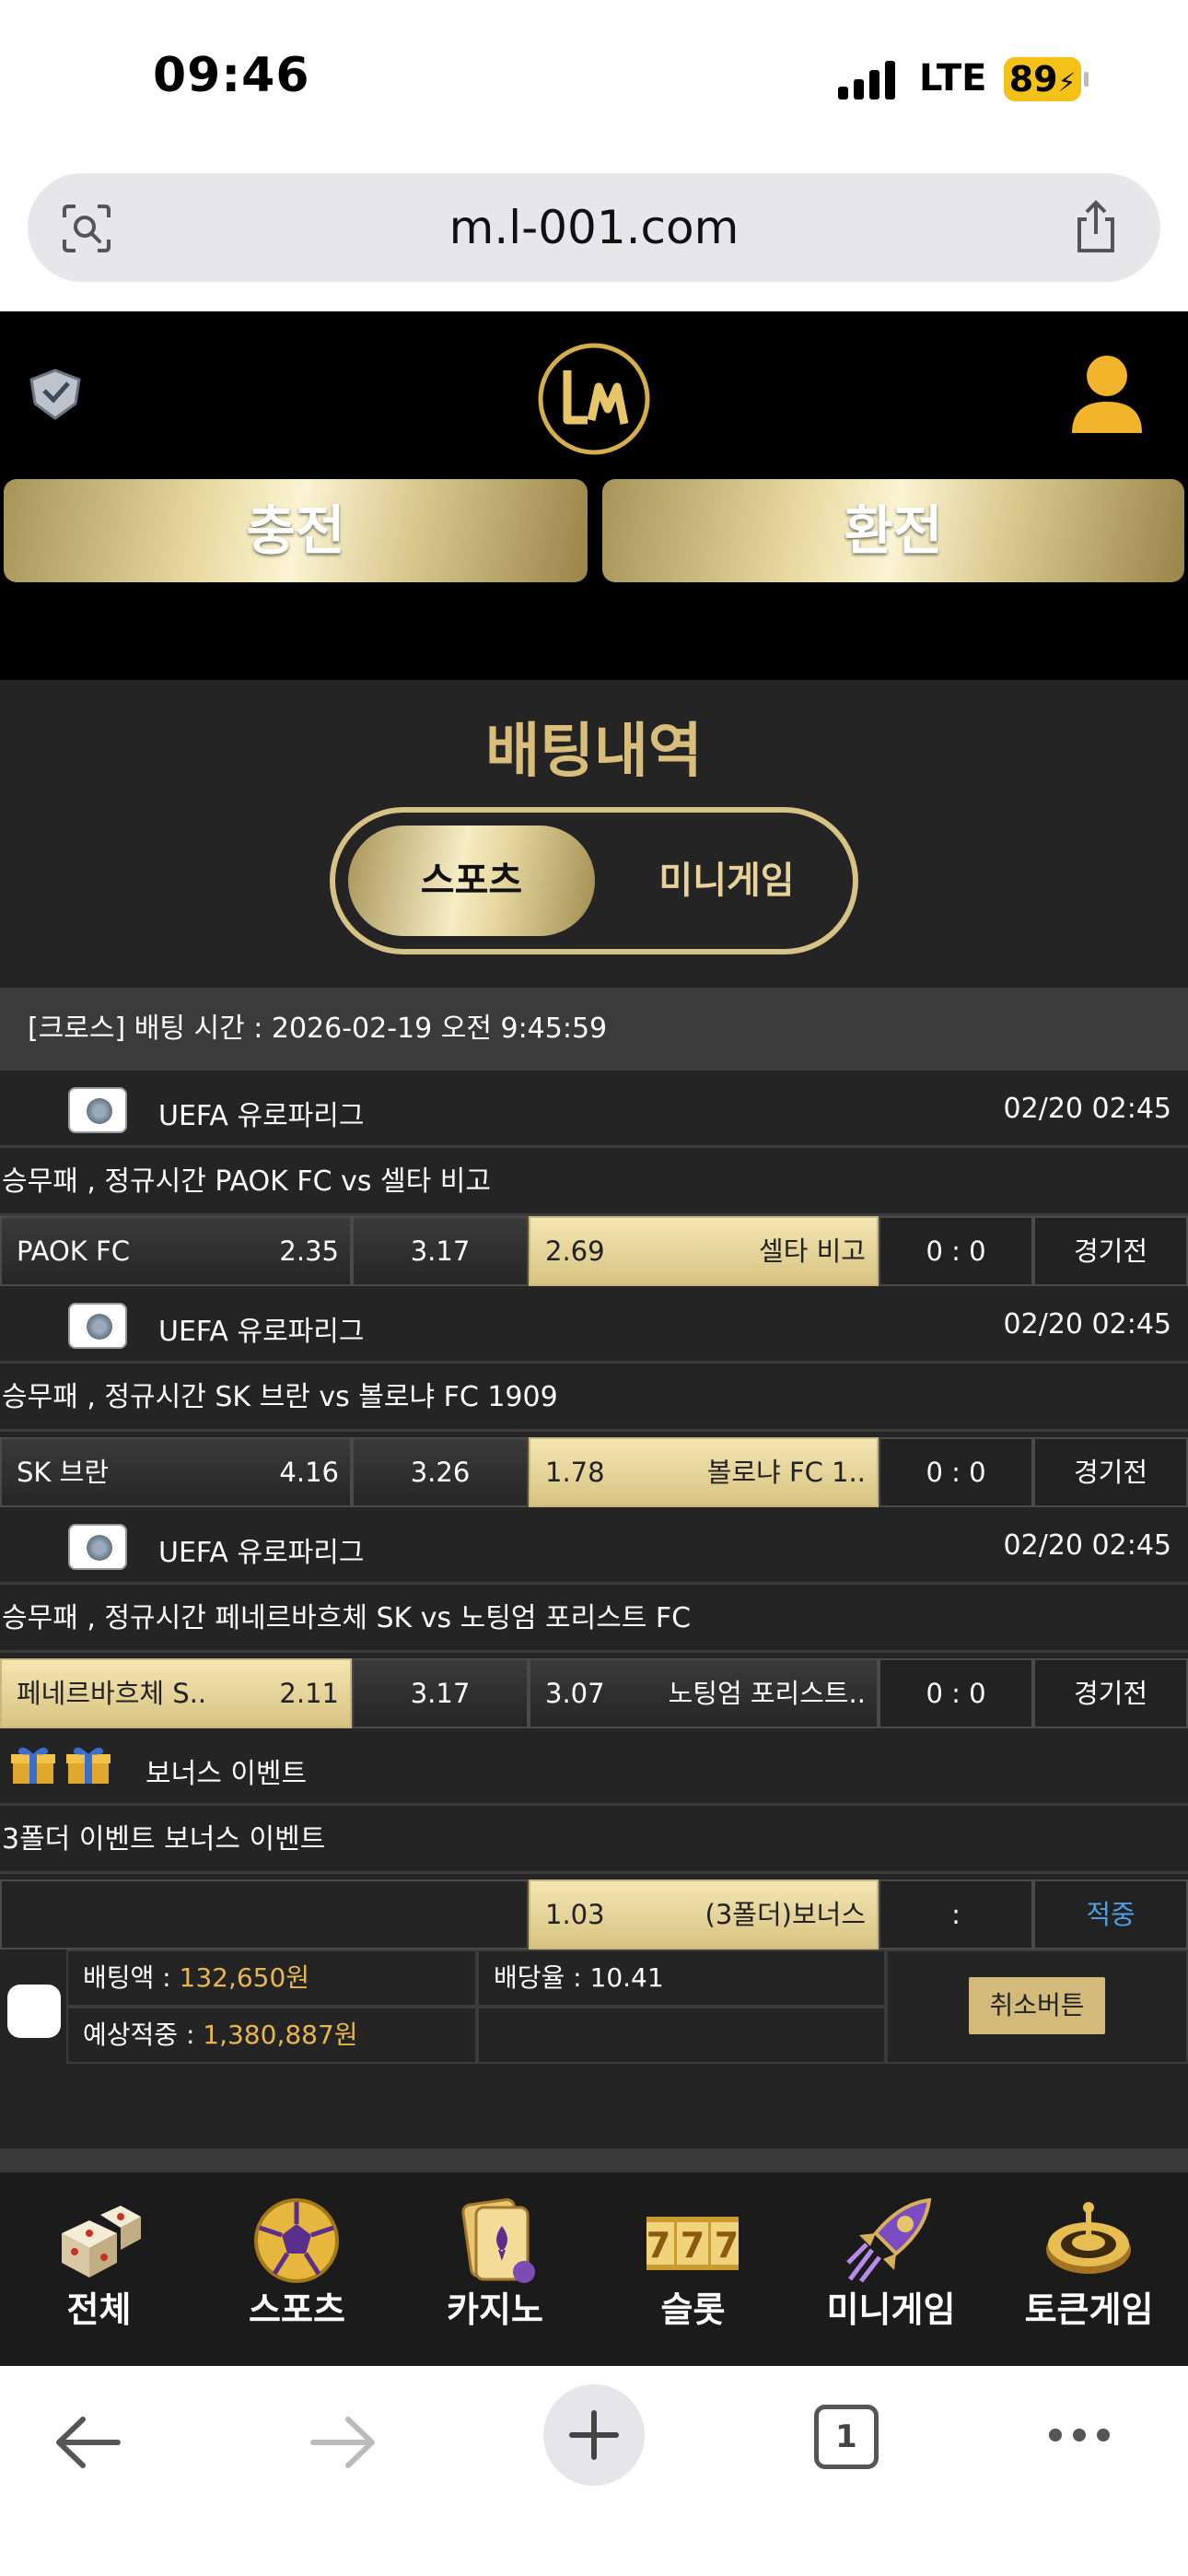  Describe the element at coordinates (891, 2309) in the screenshot. I see `nav-label: 미니게임` at that location.